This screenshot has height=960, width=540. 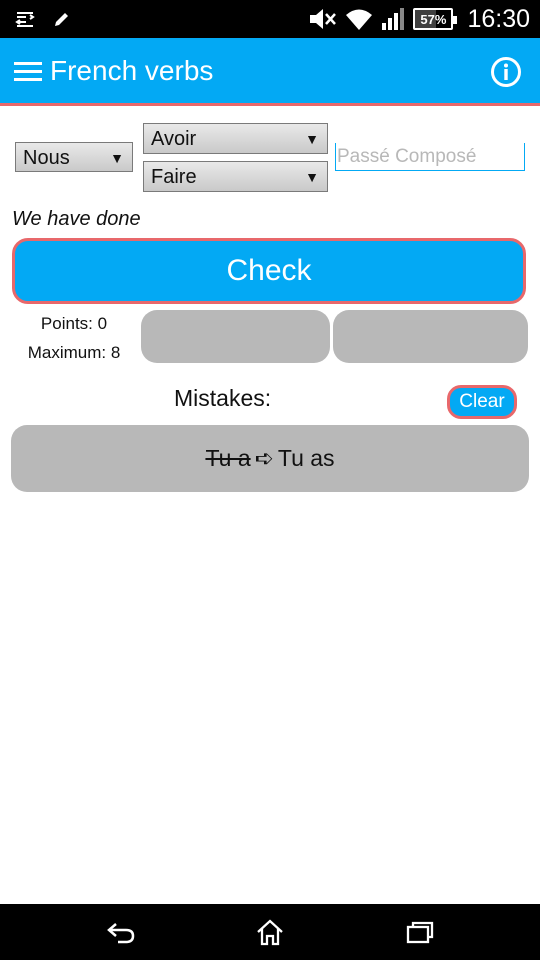 I want to click on navigation-bar, so click(x=270, y=932).